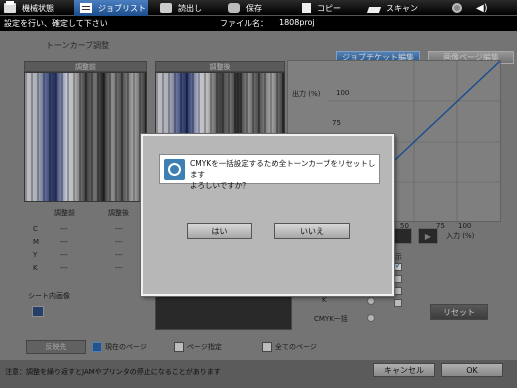  What do you see at coordinates (312, 231) in the screenshot?
I see `dialog-no-button: いいえ` at bounding box center [312, 231].